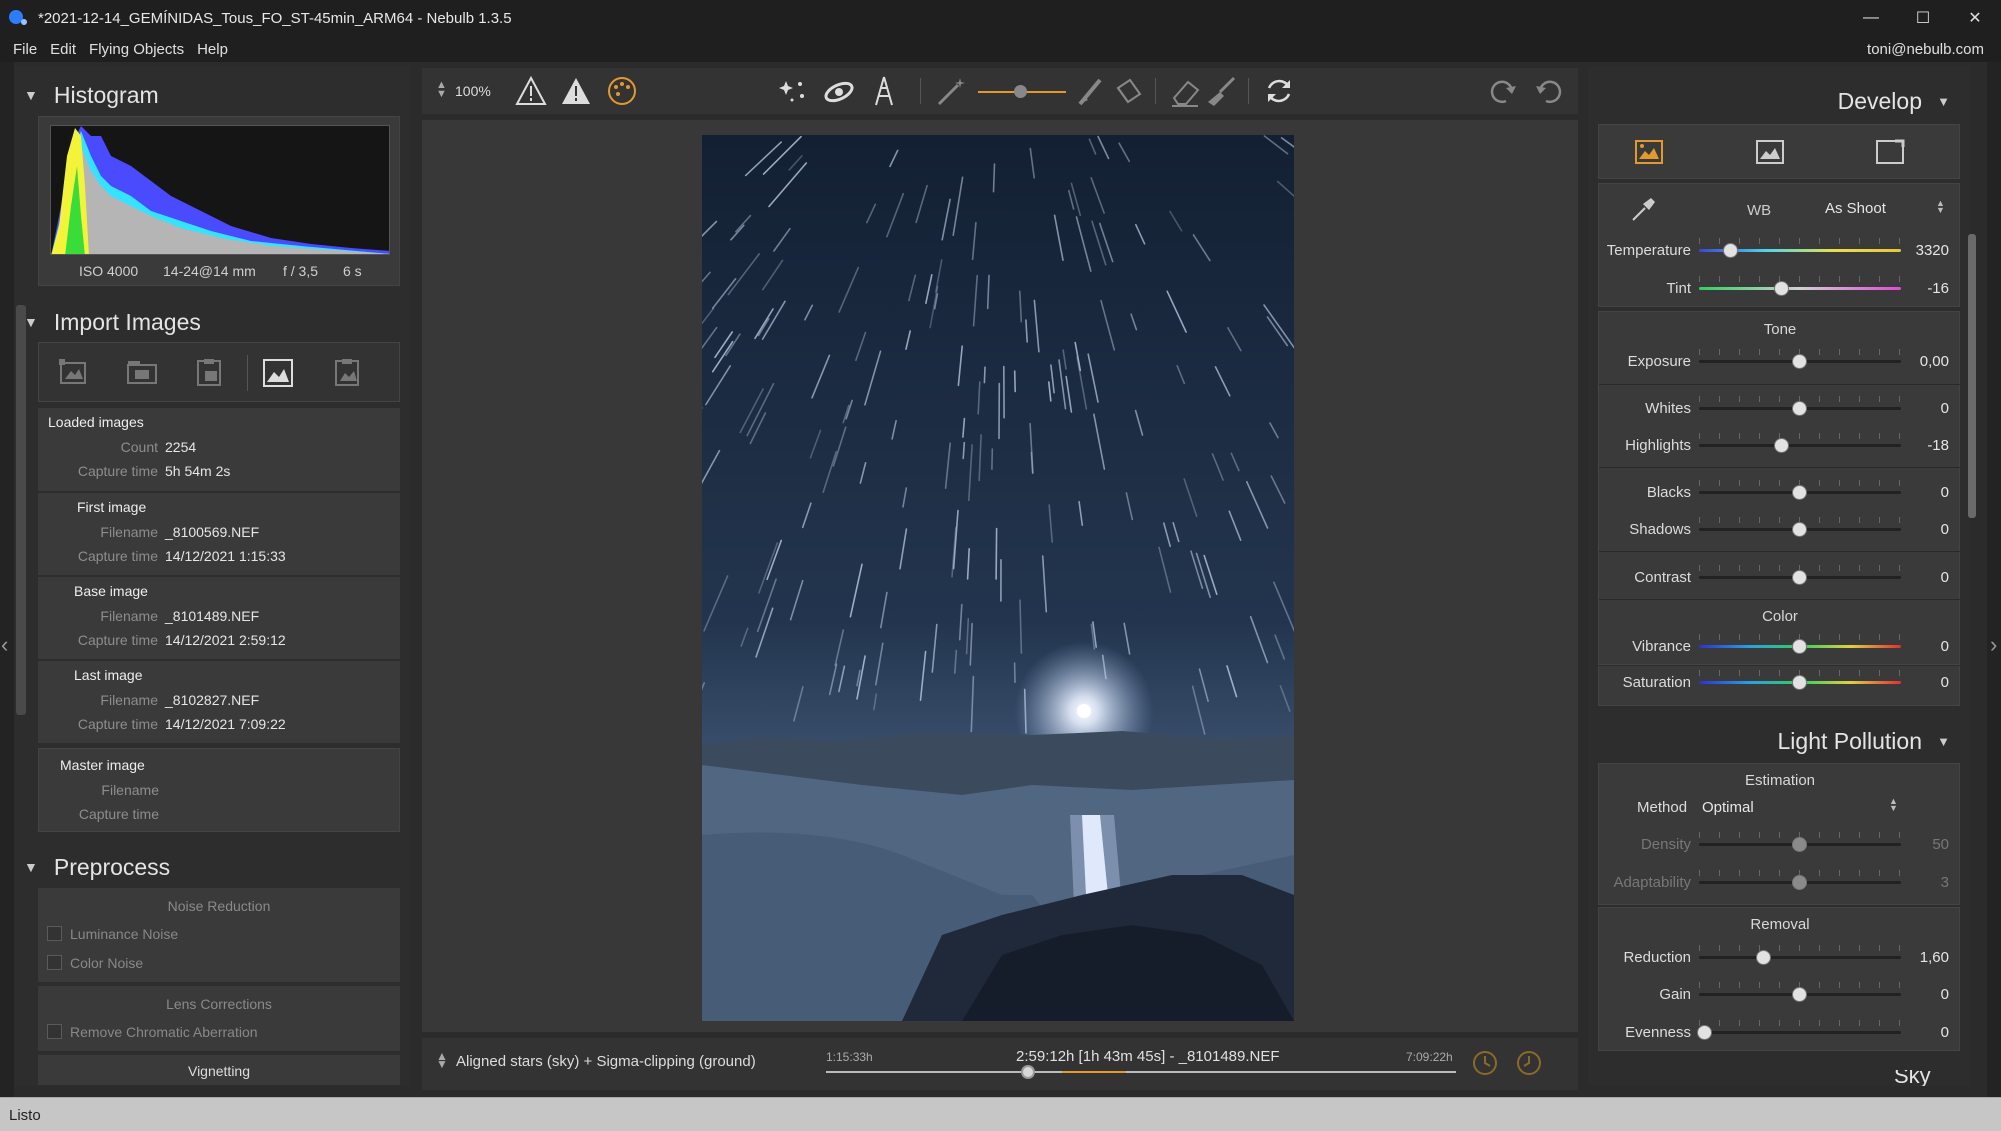  Describe the element at coordinates (1780, 682) in the screenshot. I see `saturation-slider: Saturation 0` at that location.